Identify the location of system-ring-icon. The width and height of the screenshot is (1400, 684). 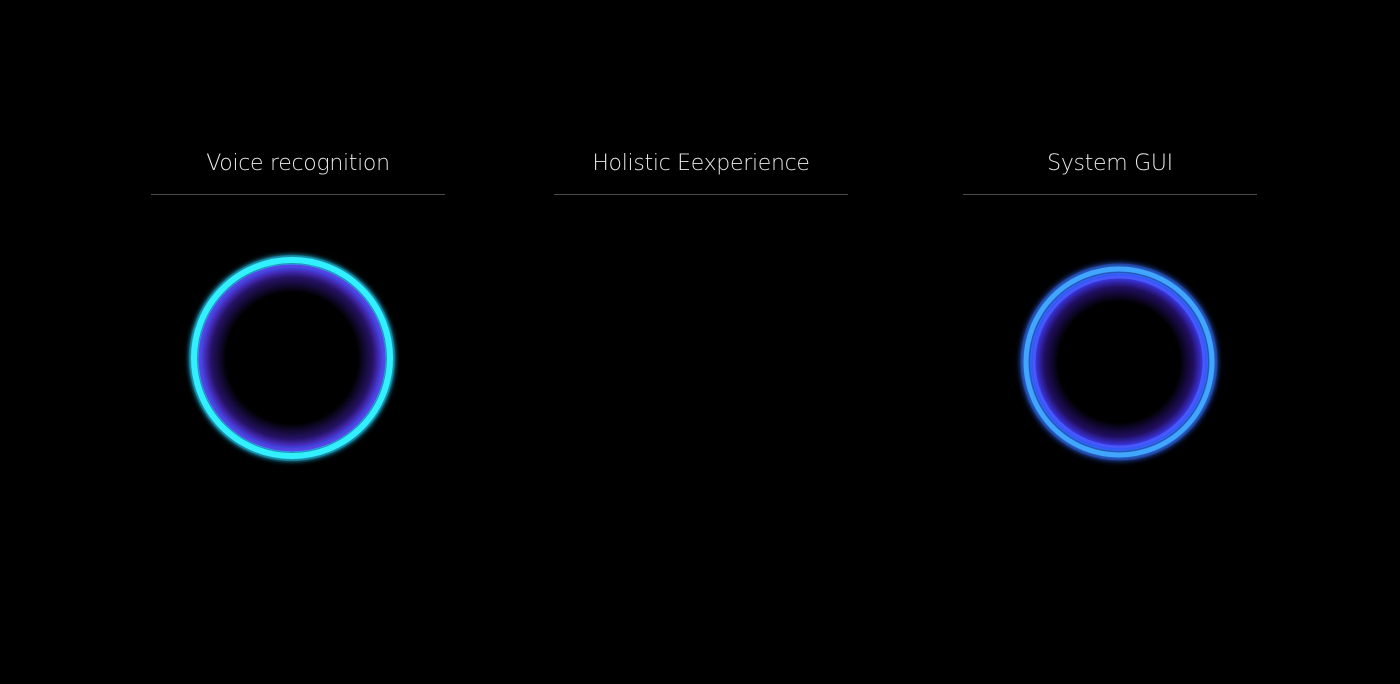
(1119, 362).